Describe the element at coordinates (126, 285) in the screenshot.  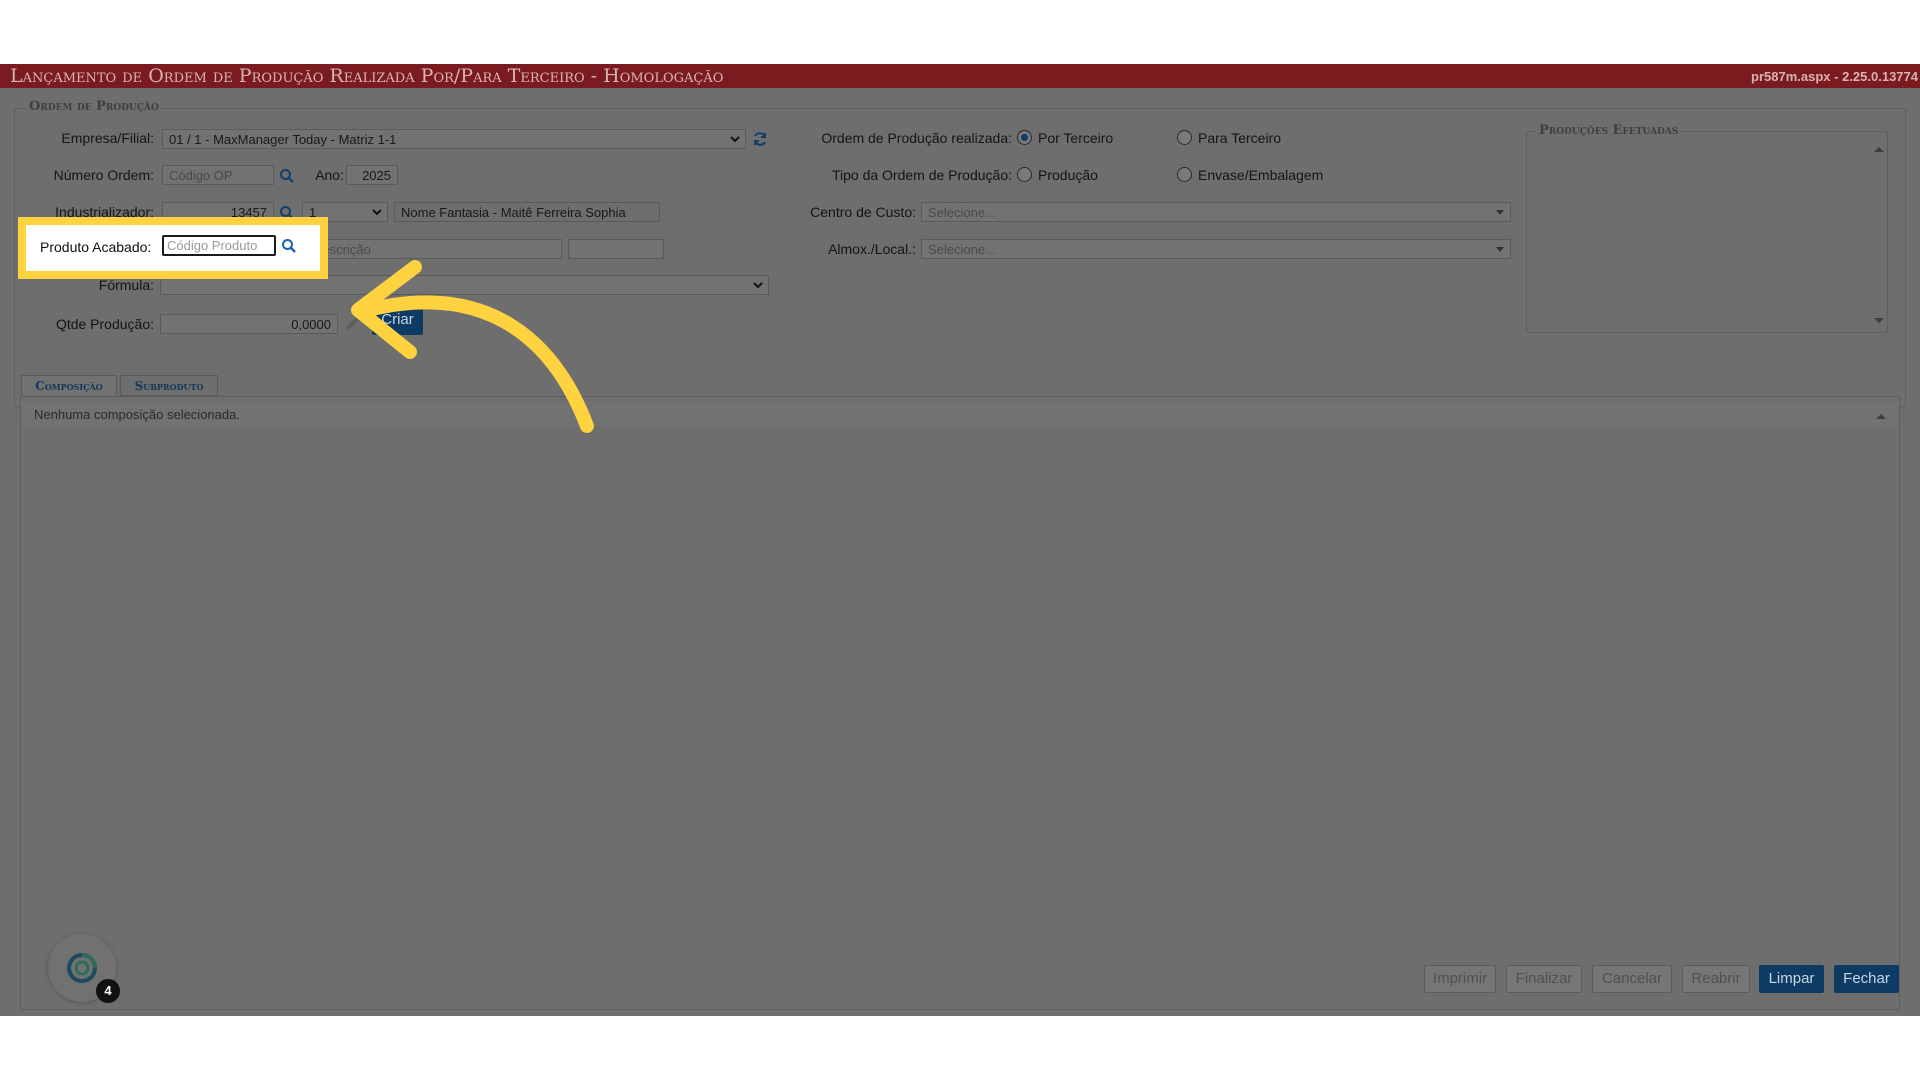
I see `formula-label: Fórmula:` at that location.